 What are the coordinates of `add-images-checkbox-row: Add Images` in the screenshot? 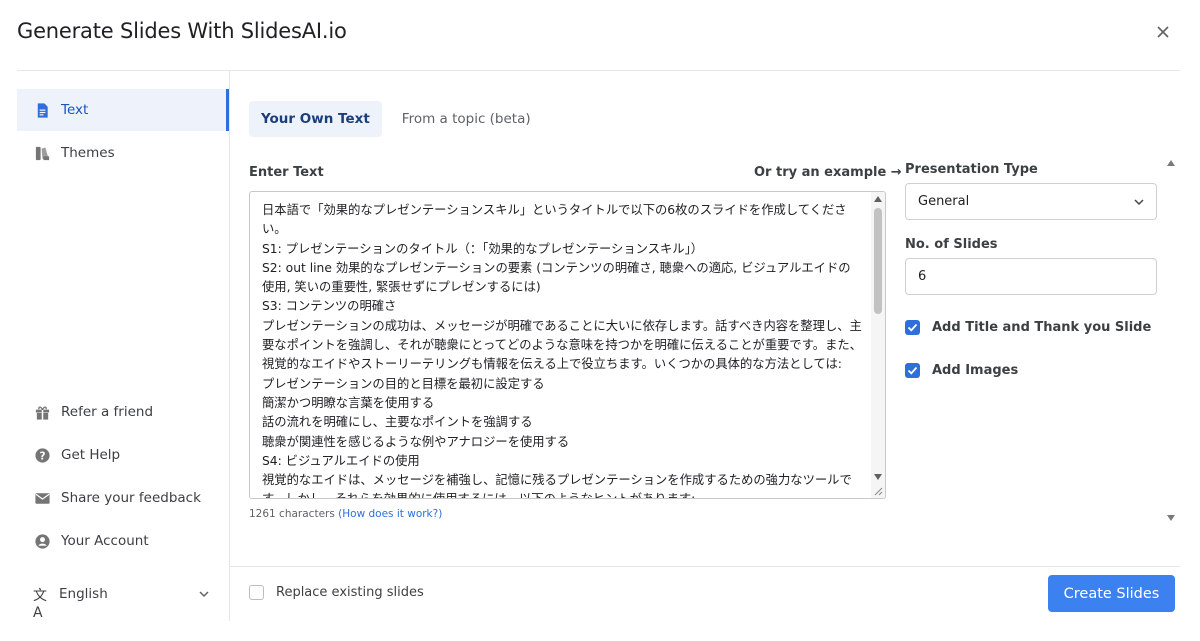 It's located at (961, 370).